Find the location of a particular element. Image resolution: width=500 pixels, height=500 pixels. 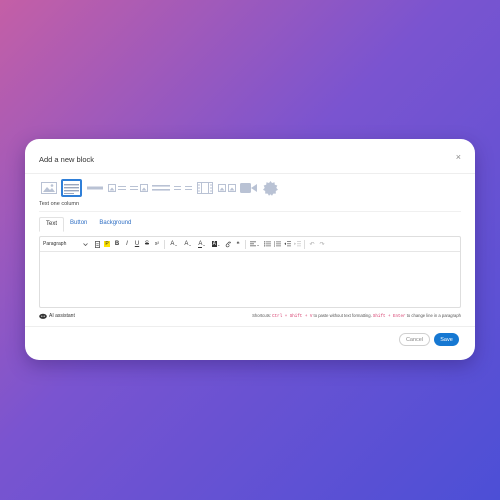

tab-button: Button is located at coordinates (78, 224).